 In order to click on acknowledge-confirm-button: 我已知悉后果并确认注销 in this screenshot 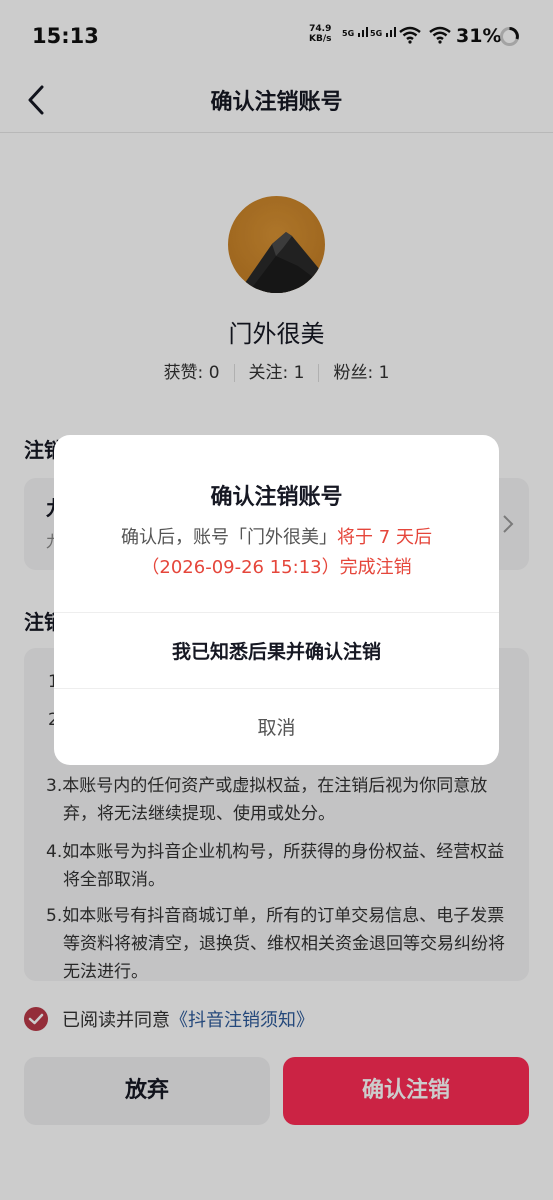, I will do `click(276, 650)`.